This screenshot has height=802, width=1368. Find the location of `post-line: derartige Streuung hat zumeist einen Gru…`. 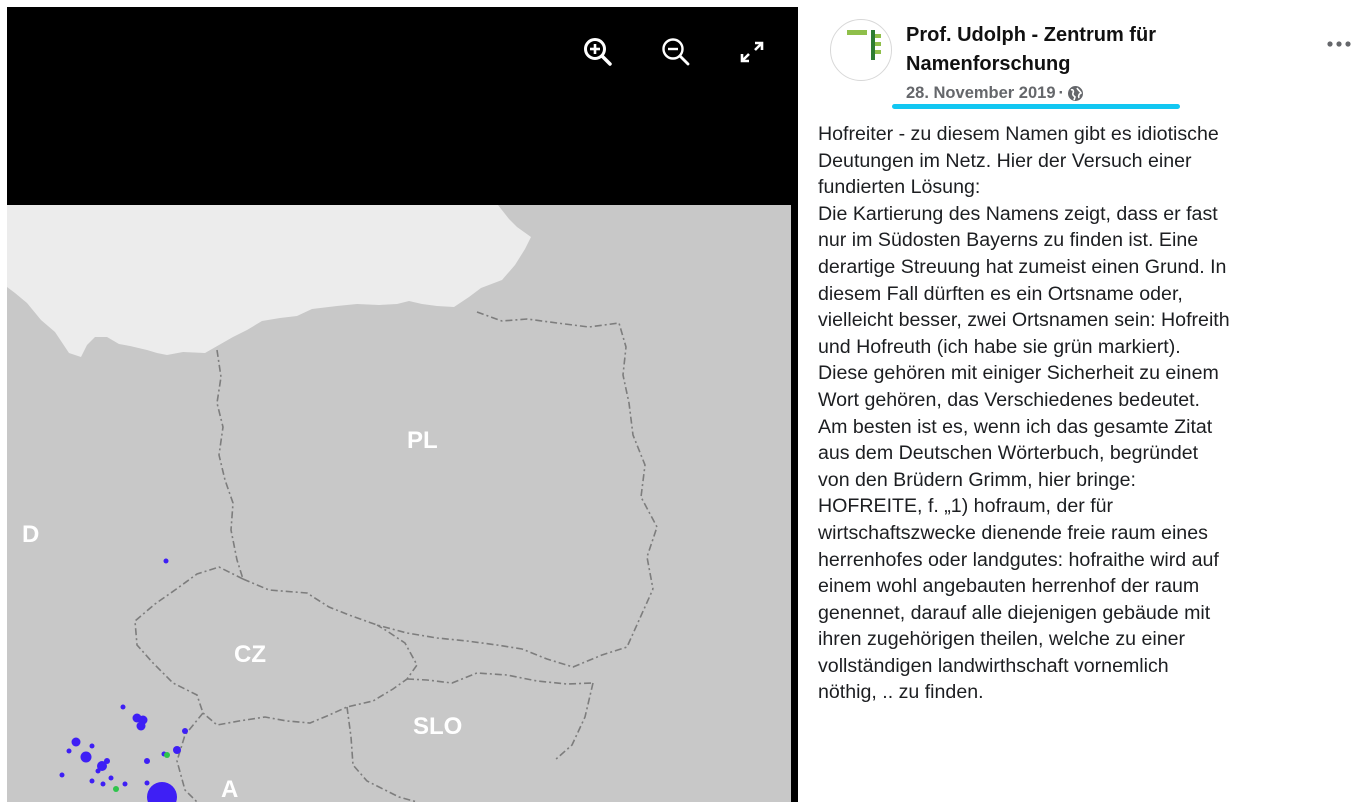

post-line: derartige Streuung hat zumeist einen Gru… is located at coordinates (1022, 266).